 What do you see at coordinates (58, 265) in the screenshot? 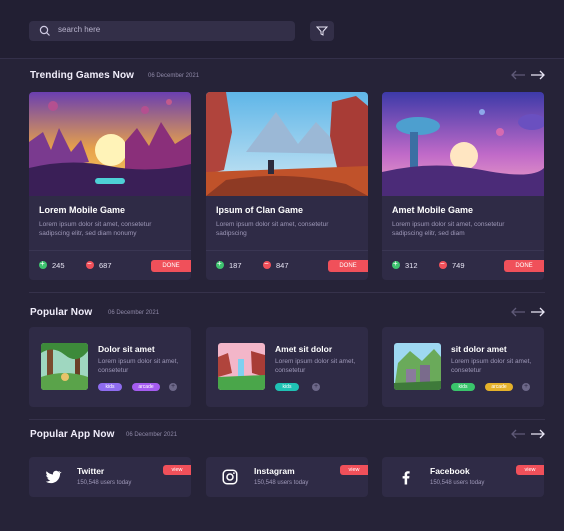
I see `upvote-count: 245` at bounding box center [58, 265].